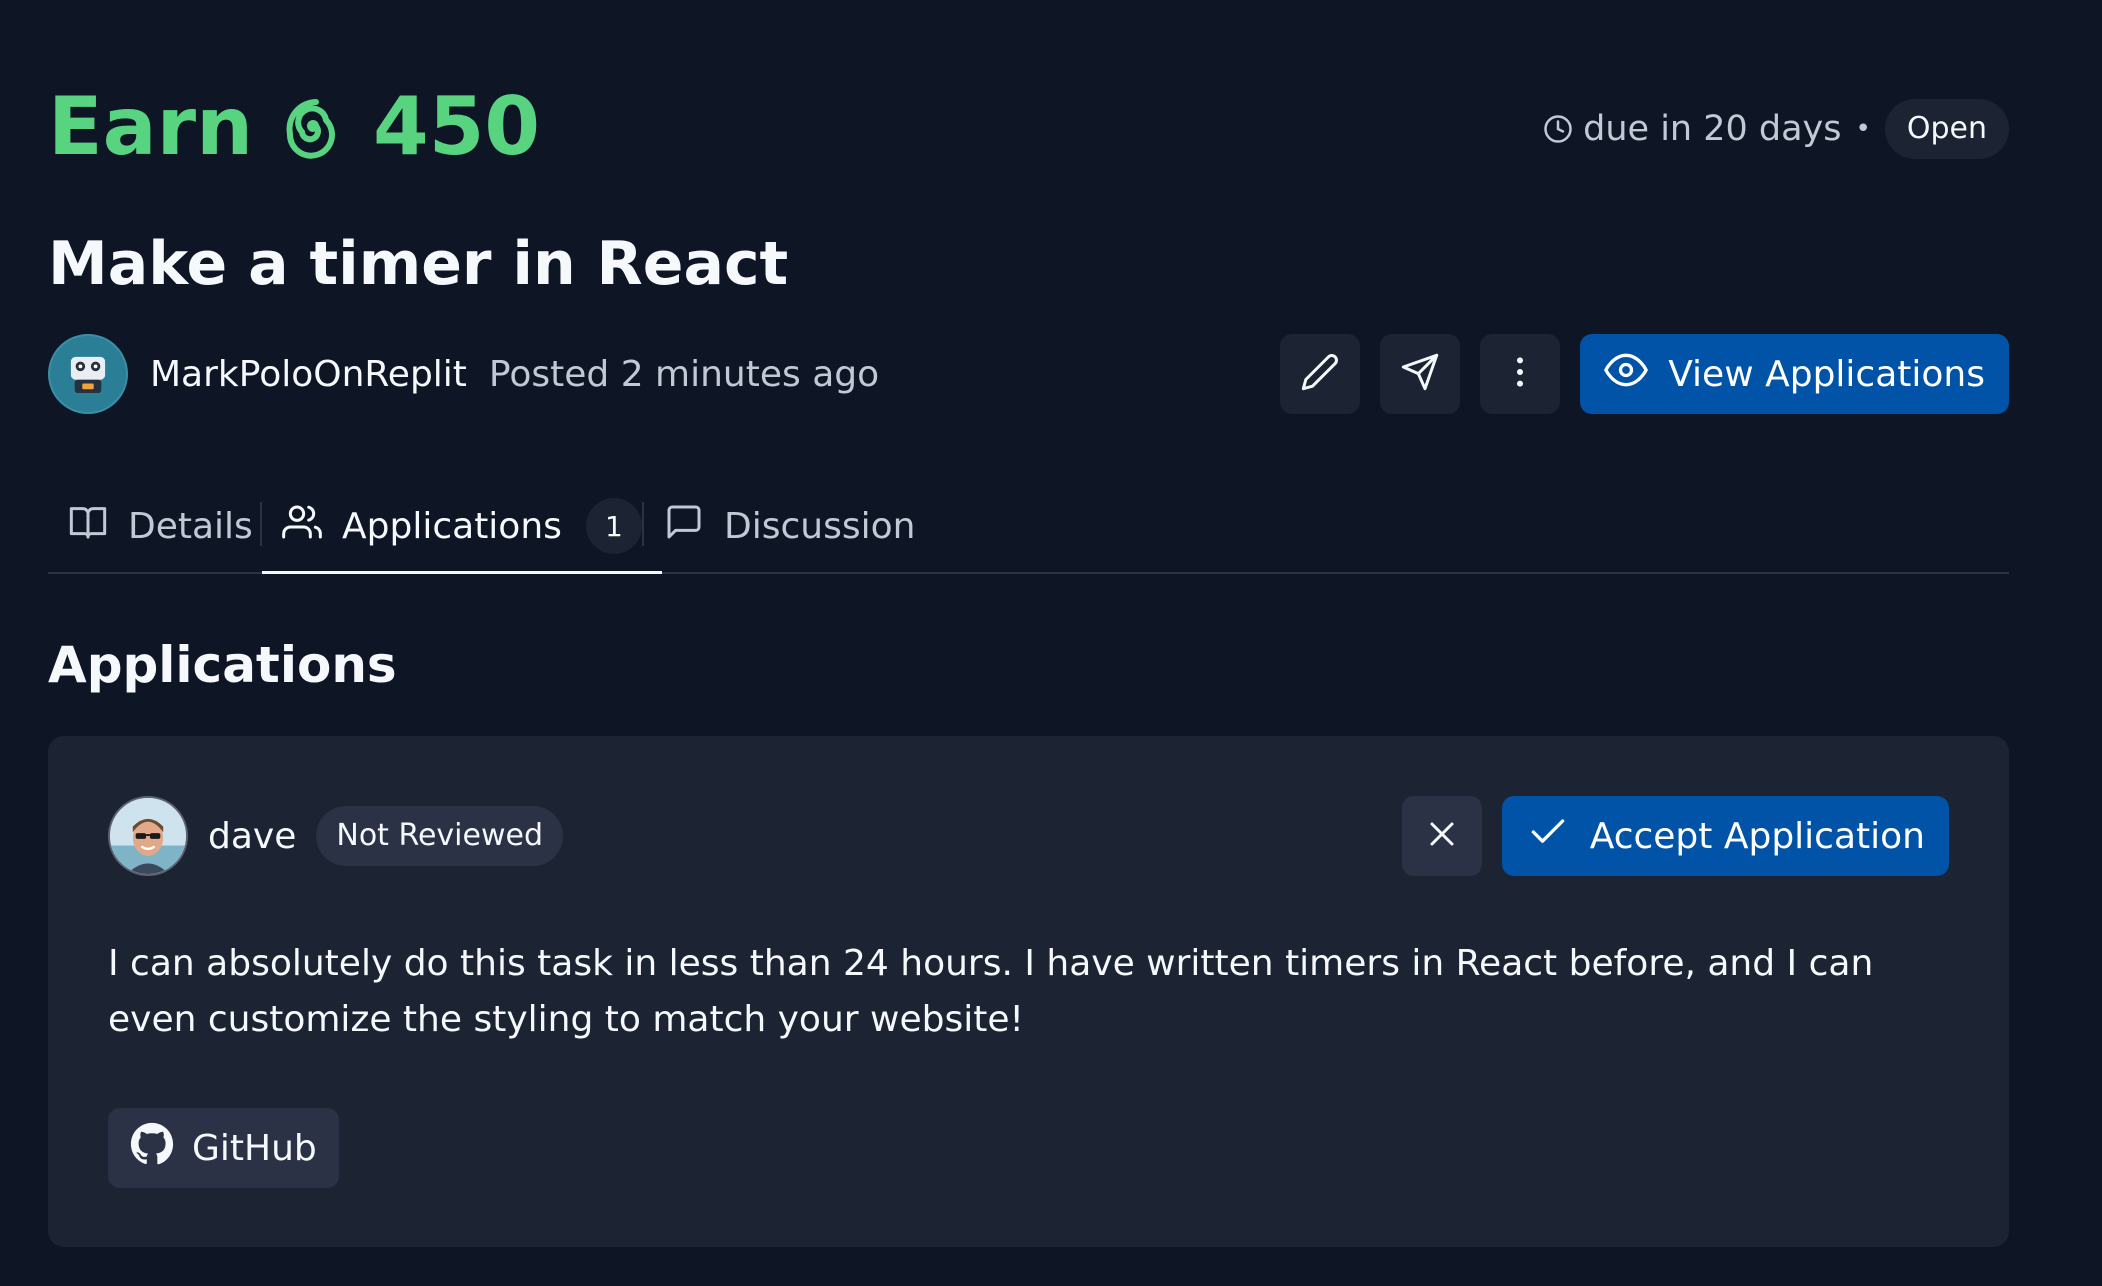 Image resolution: width=2102 pixels, height=1286 pixels. Describe the element at coordinates (222, 665) in the screenshot. I see `applications-heading: Applications` at that location.